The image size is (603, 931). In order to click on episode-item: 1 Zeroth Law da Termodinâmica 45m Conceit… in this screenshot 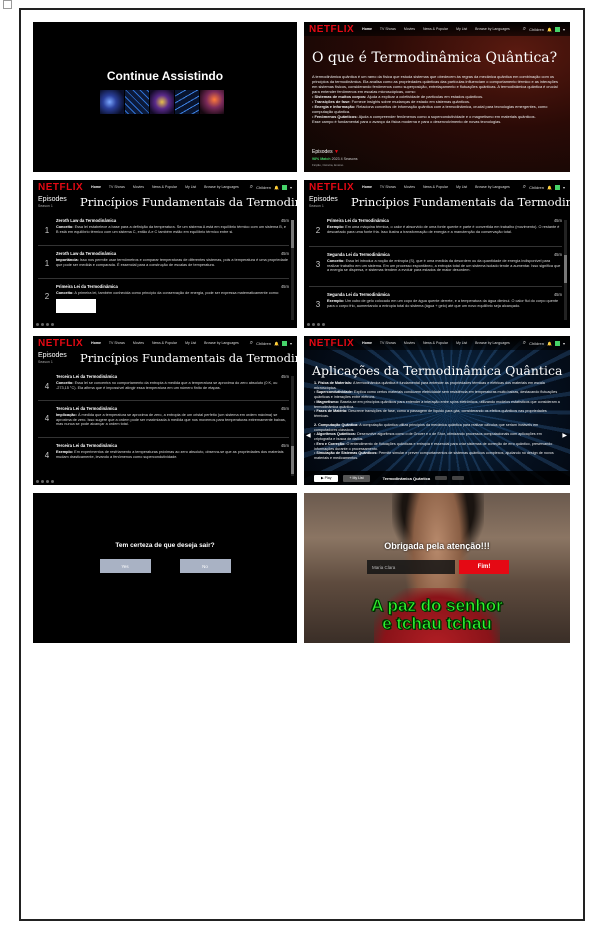, I will do `click(163, 226)`.